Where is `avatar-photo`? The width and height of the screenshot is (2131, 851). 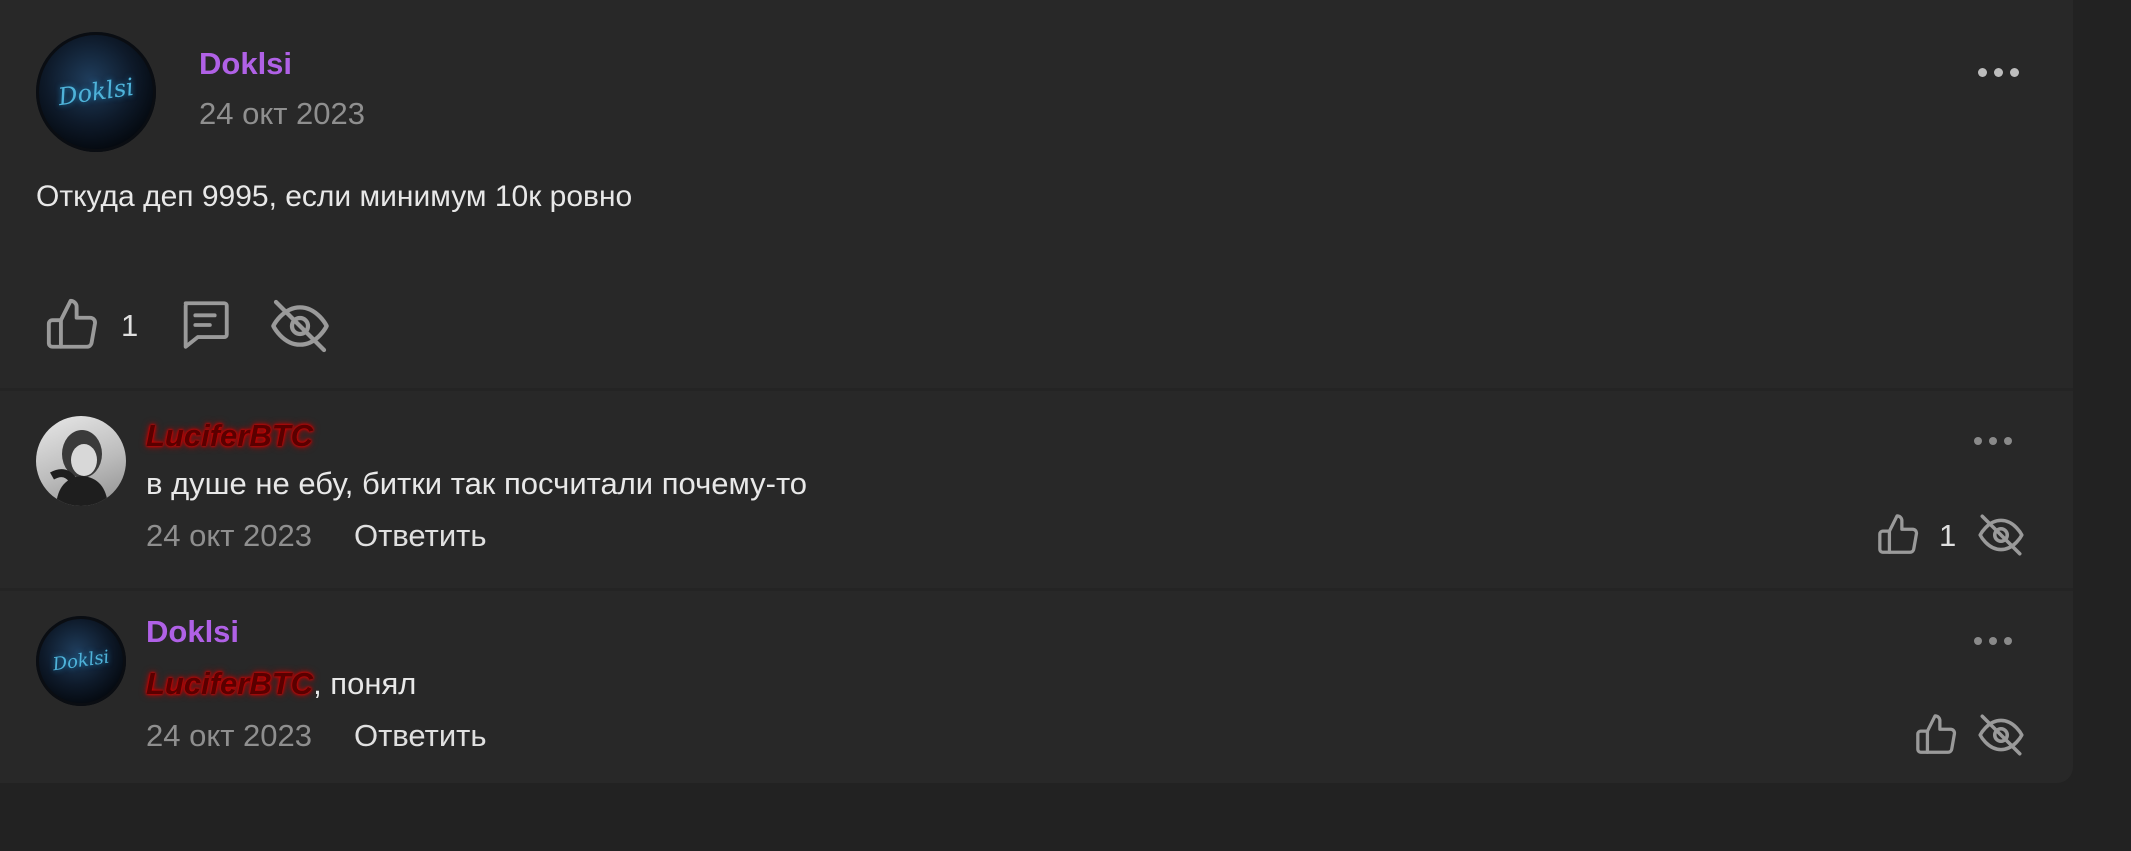 avatar-photo is located at coordinates (79, 468).